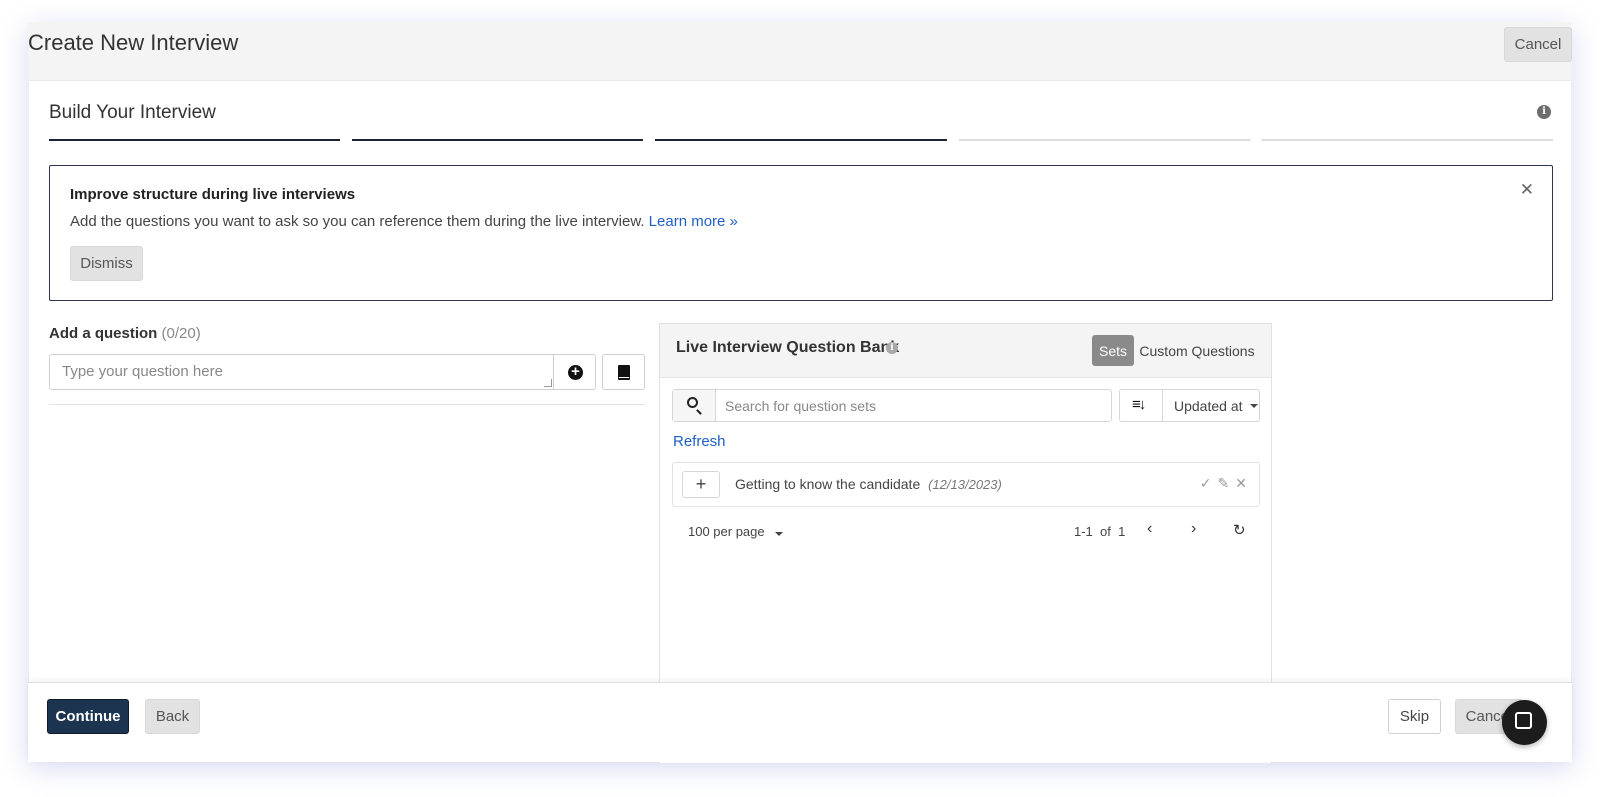 This screenshot has width=1600, height=797. I want to click on range-total: 1, so click(1122, 531).